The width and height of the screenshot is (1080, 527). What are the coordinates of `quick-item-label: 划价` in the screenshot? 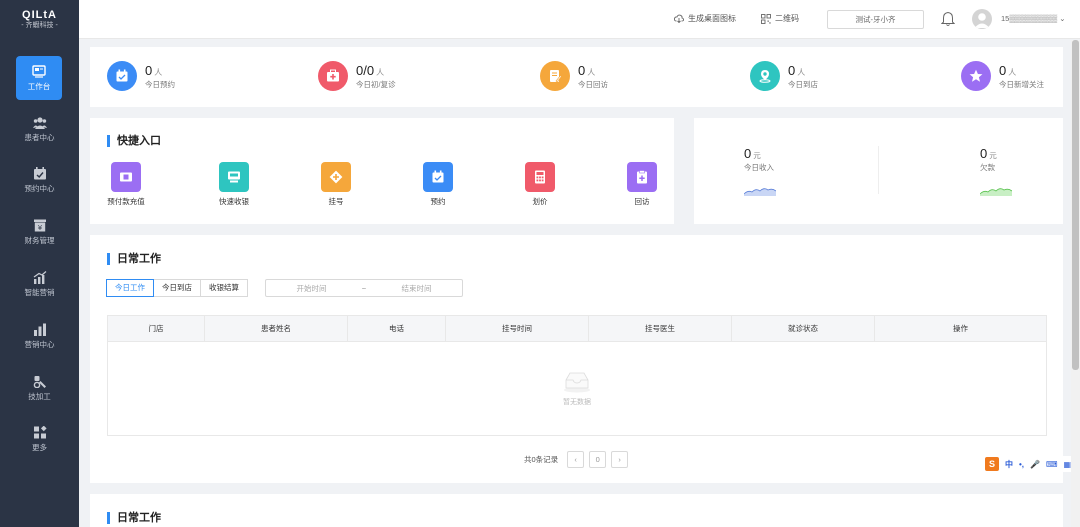 It's located at (540, 201).